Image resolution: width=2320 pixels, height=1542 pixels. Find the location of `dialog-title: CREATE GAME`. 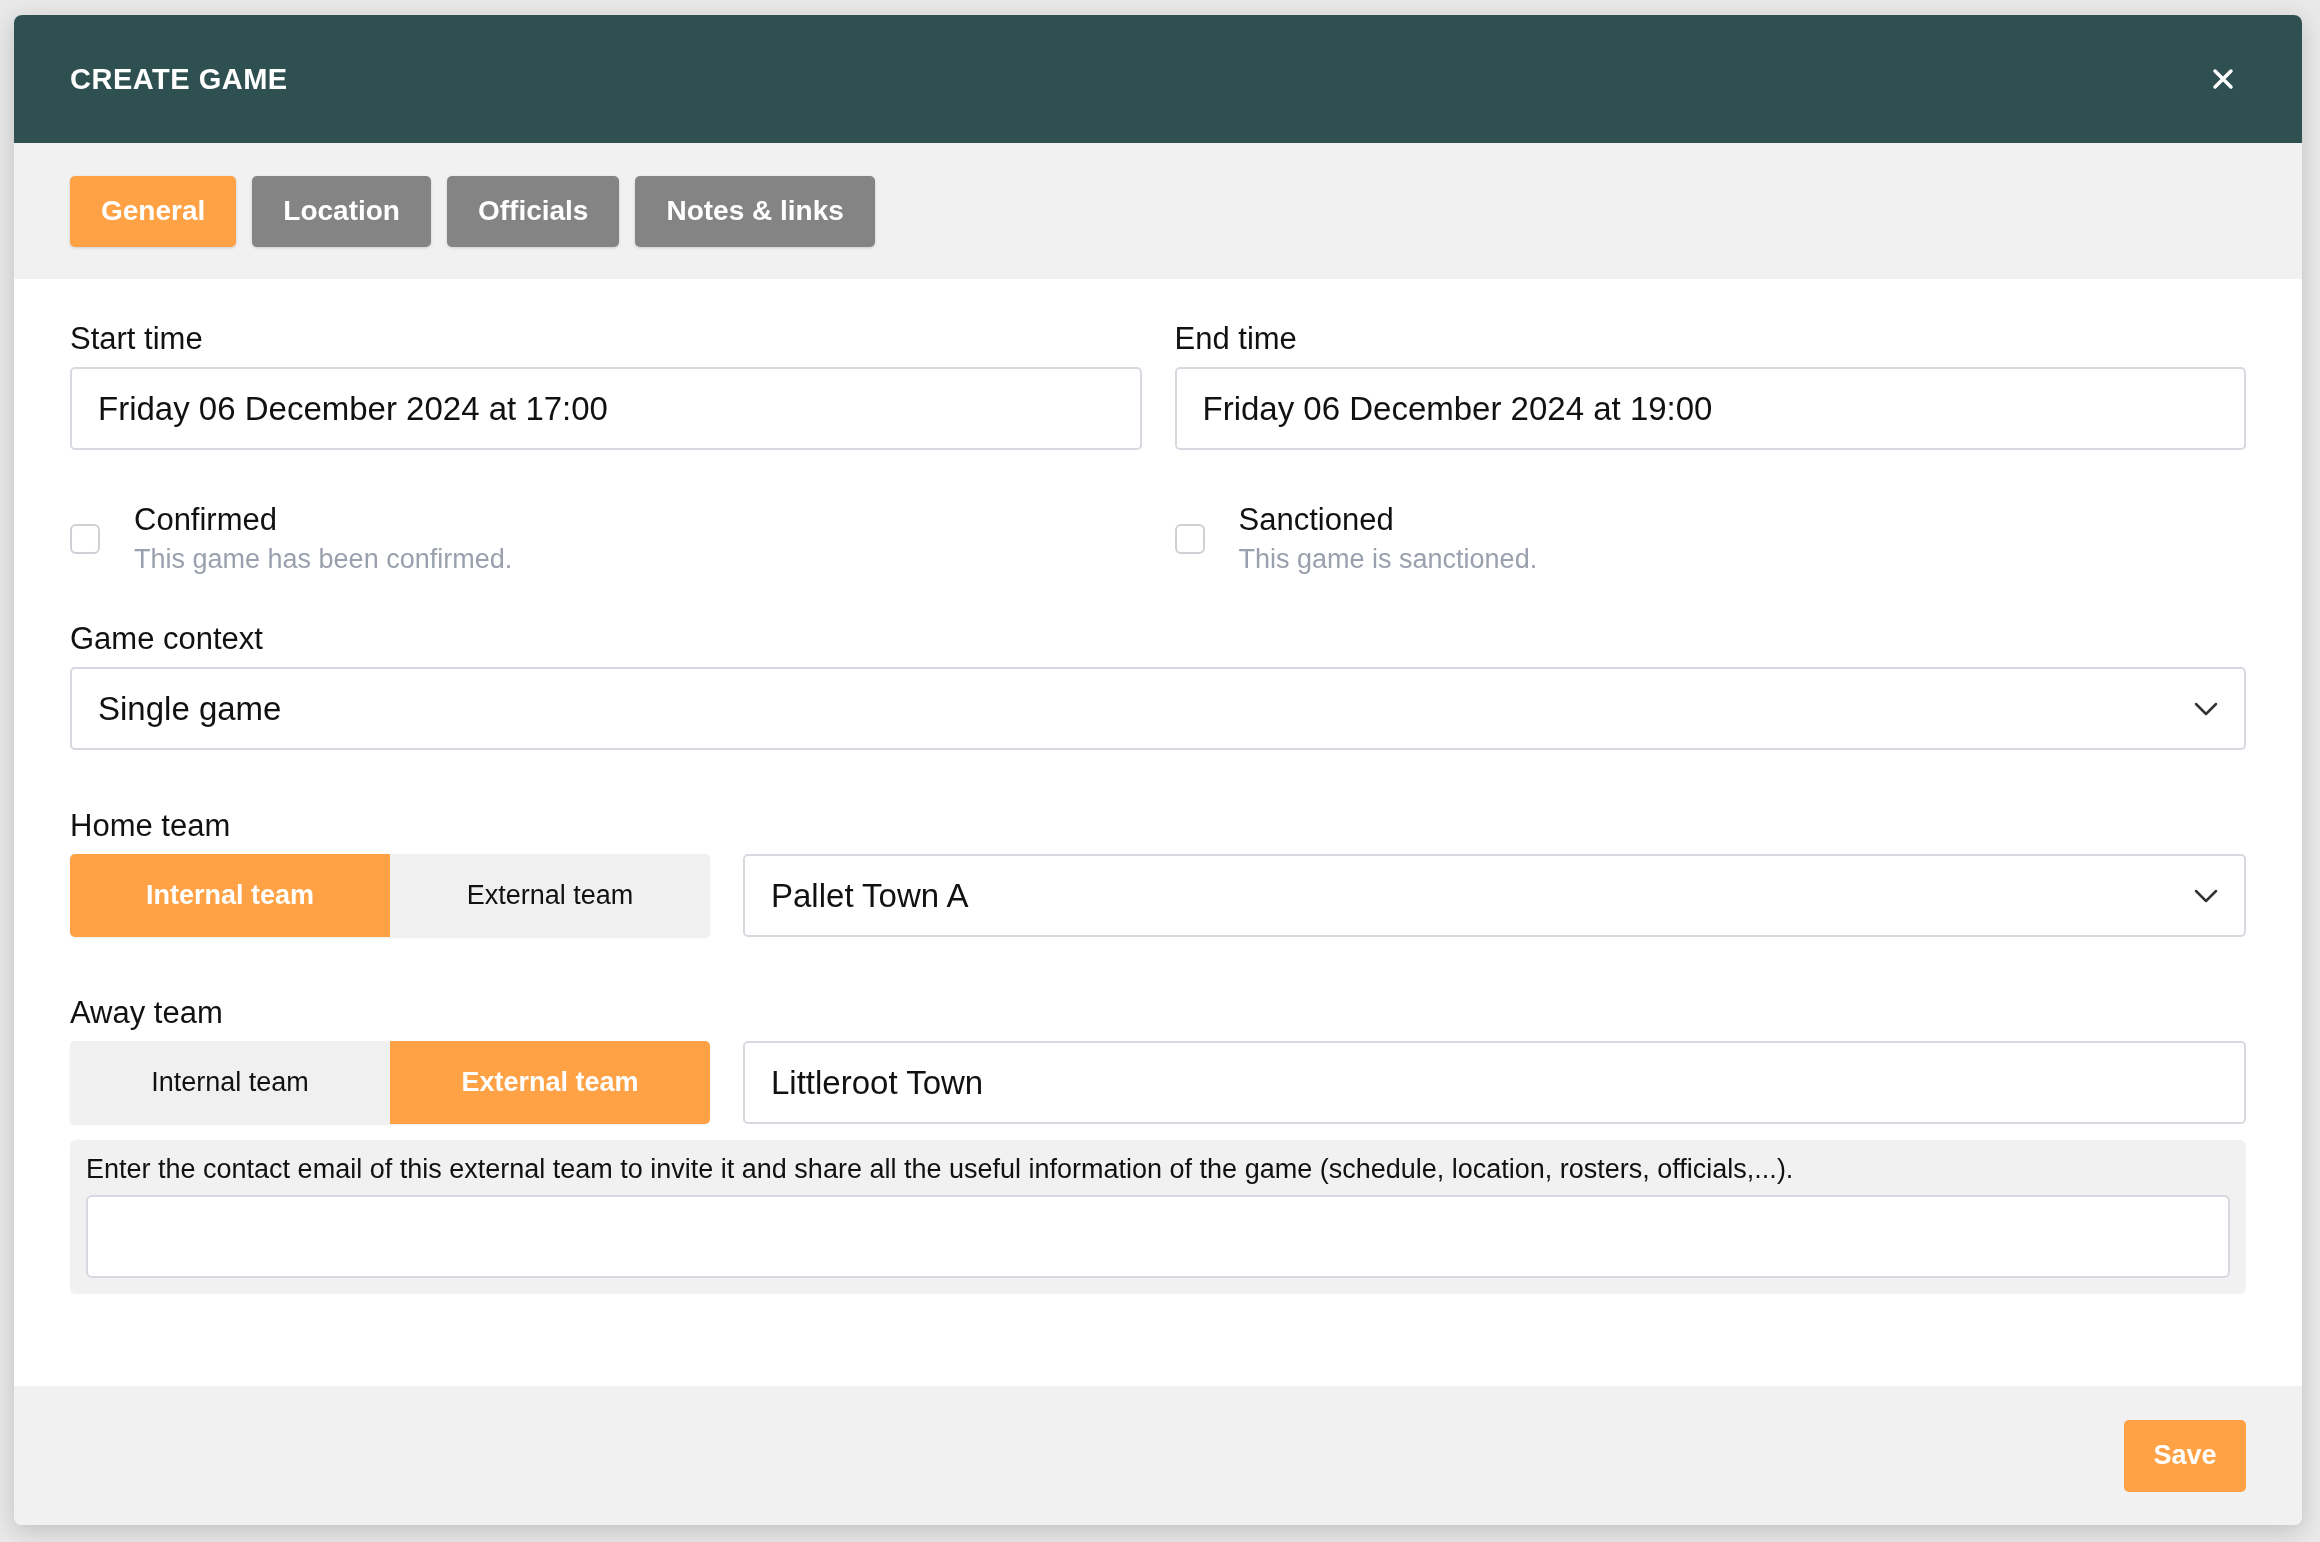

dialog-title: CREATE GAME is located at coordinates (179, 79).